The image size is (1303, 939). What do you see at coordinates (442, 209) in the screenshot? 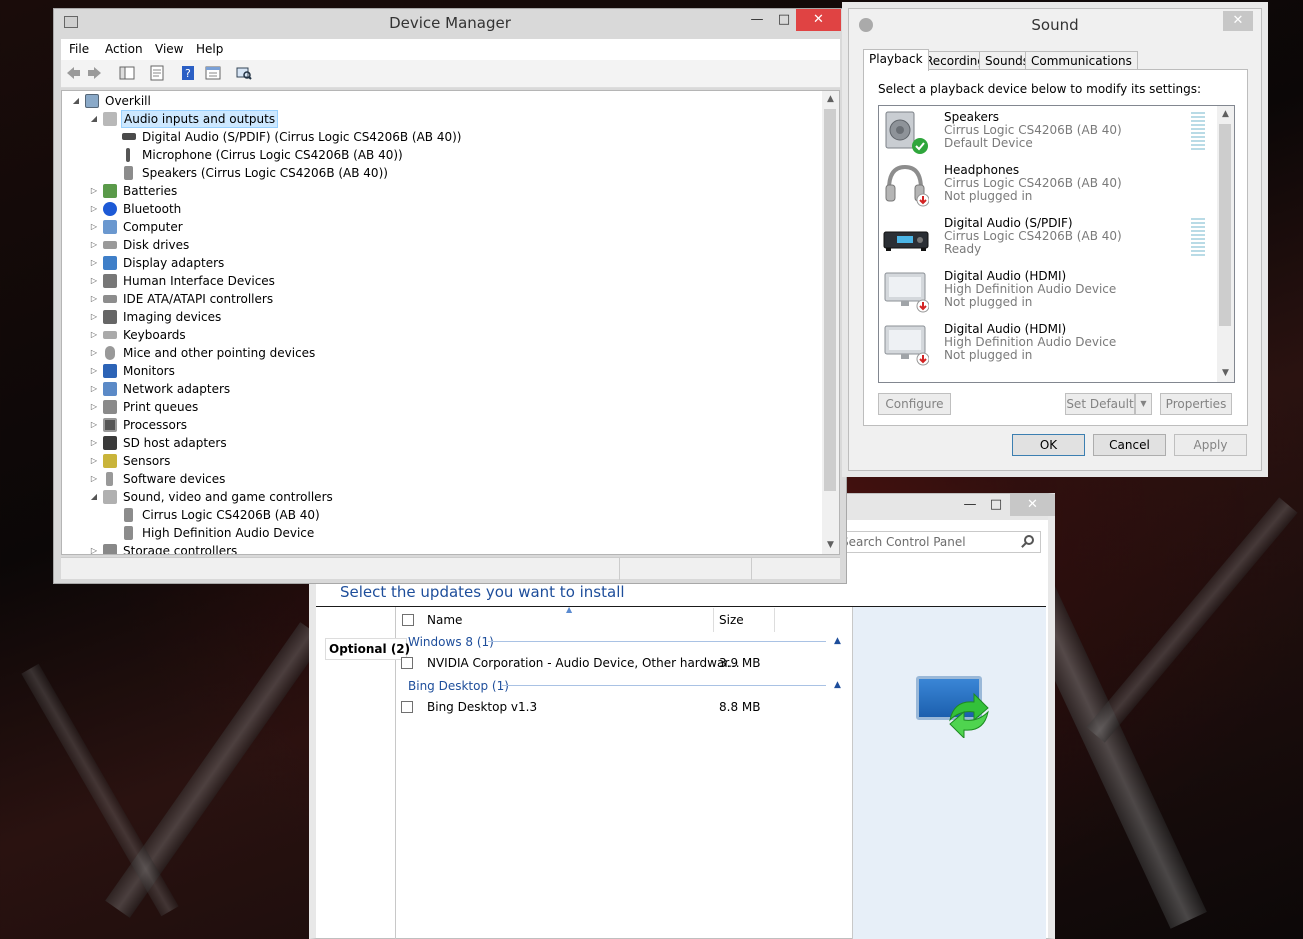
I see `tree-node-category: ▷ Bluetooth` at bounding box center [442, 209].